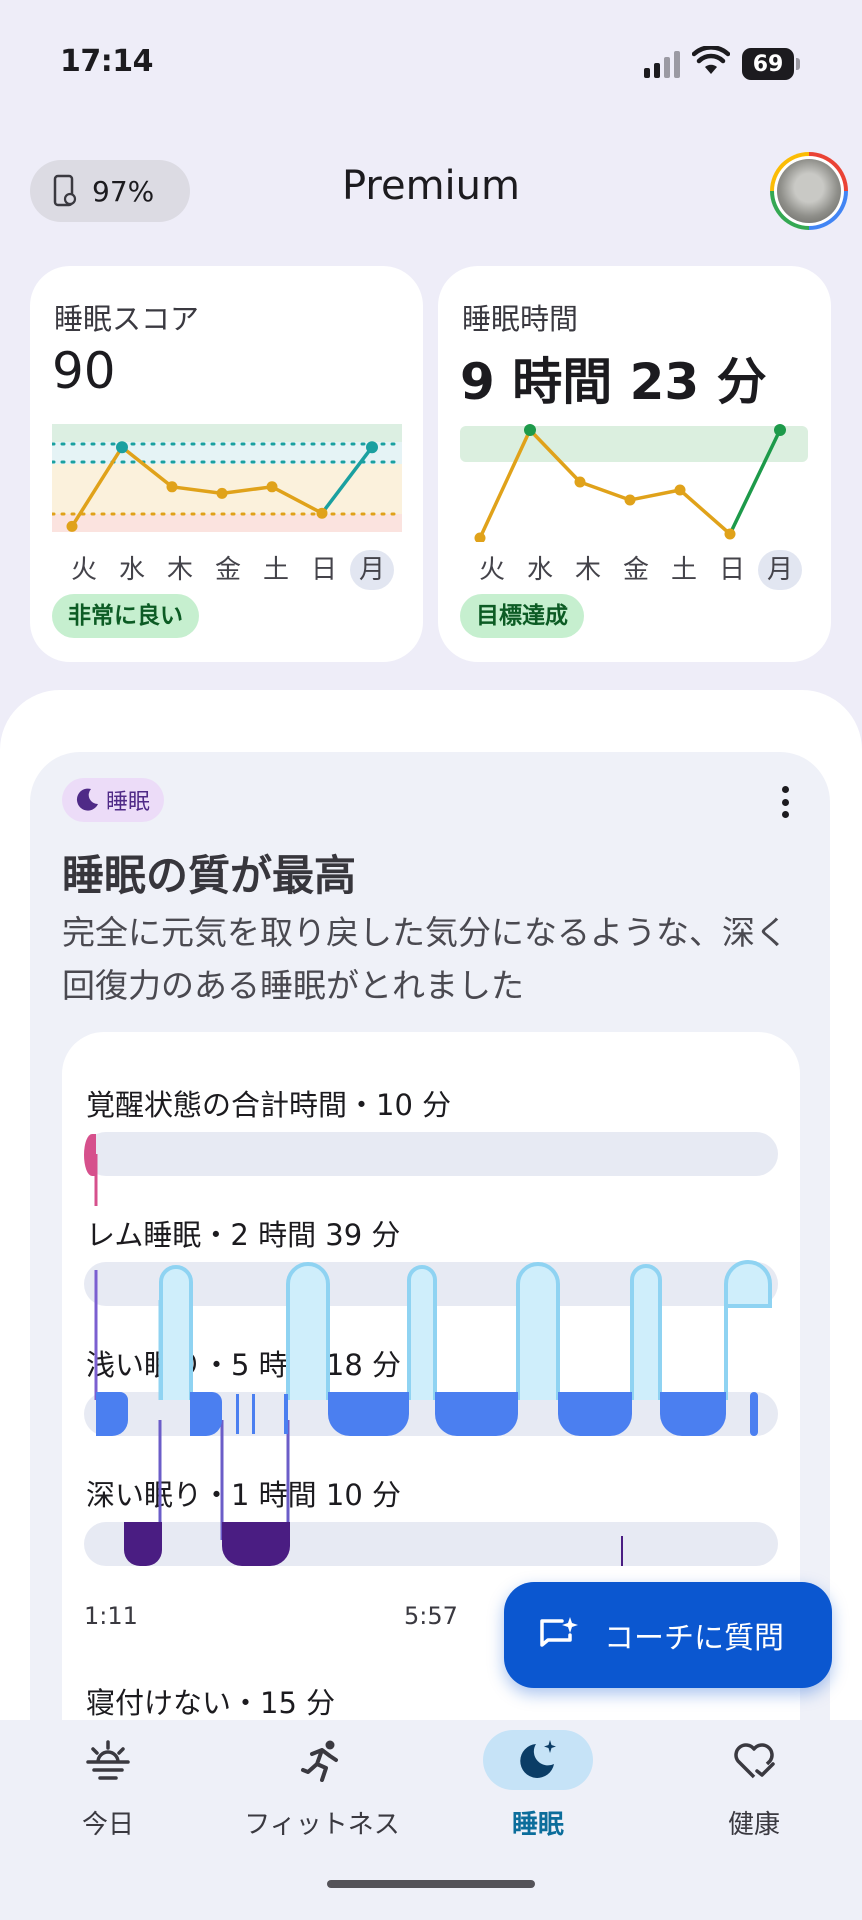  I want to click on nav-today: 今日, so click(108, 1785).